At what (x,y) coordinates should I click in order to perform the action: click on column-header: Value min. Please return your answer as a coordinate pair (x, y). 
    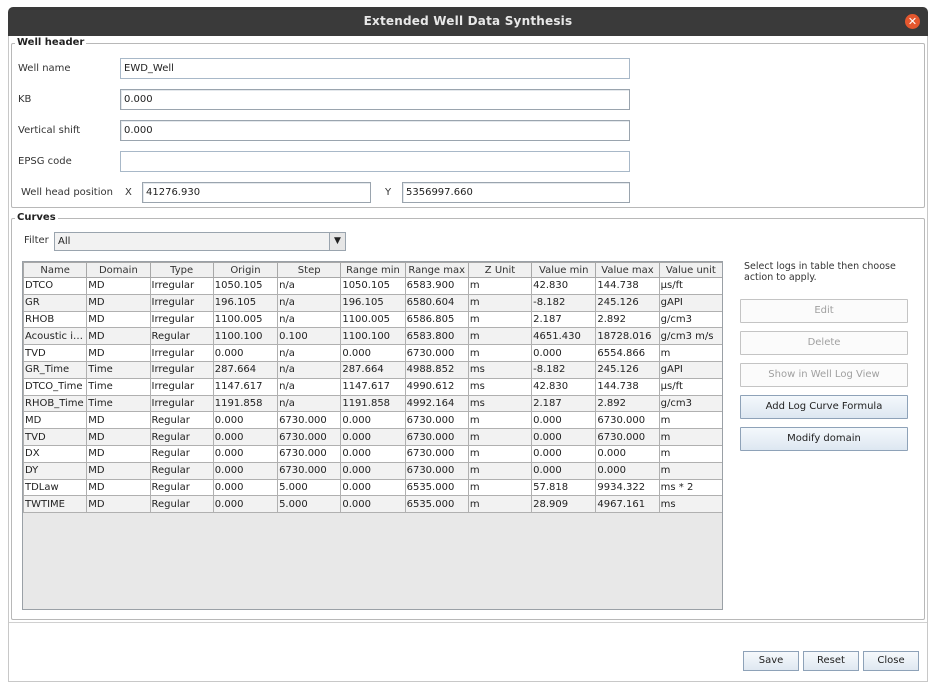
    Looking at the image, I should click on (564, 270).